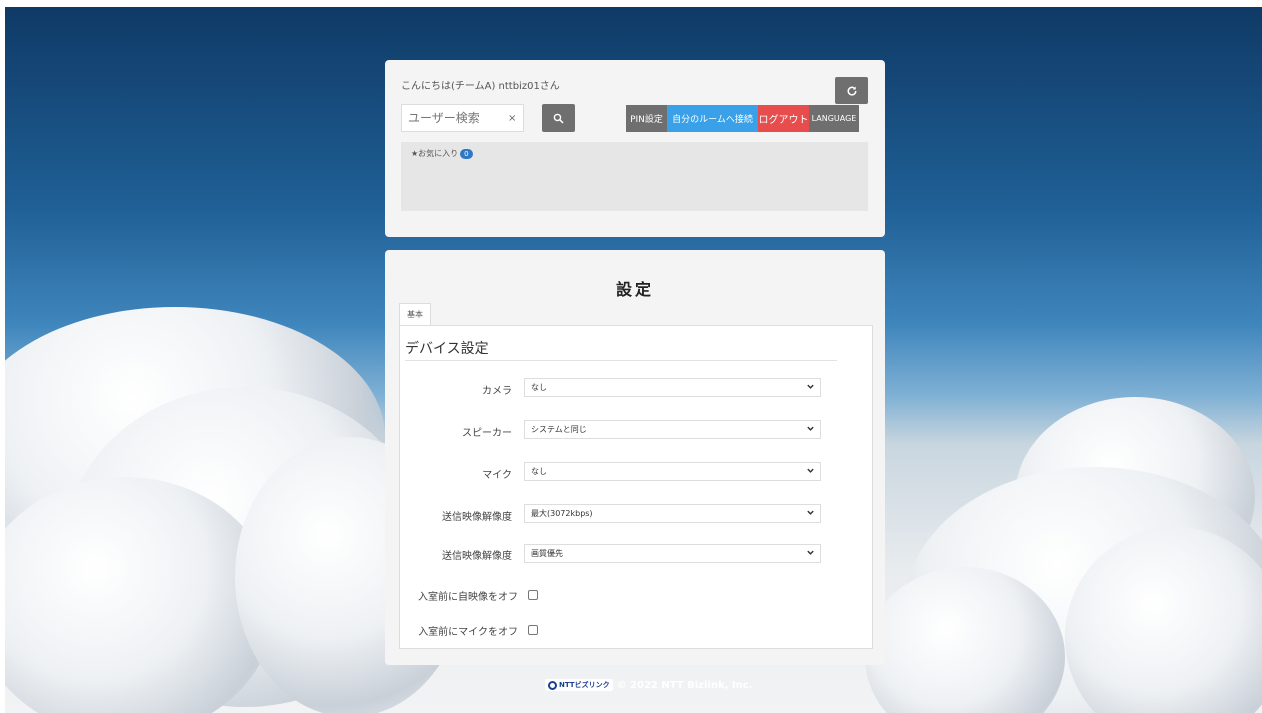 Image resolution: width=1262 pixels, height=713 pixels. I want to click on send-bitrate-select-value: 最大(3072kbps), so click(562, 513).